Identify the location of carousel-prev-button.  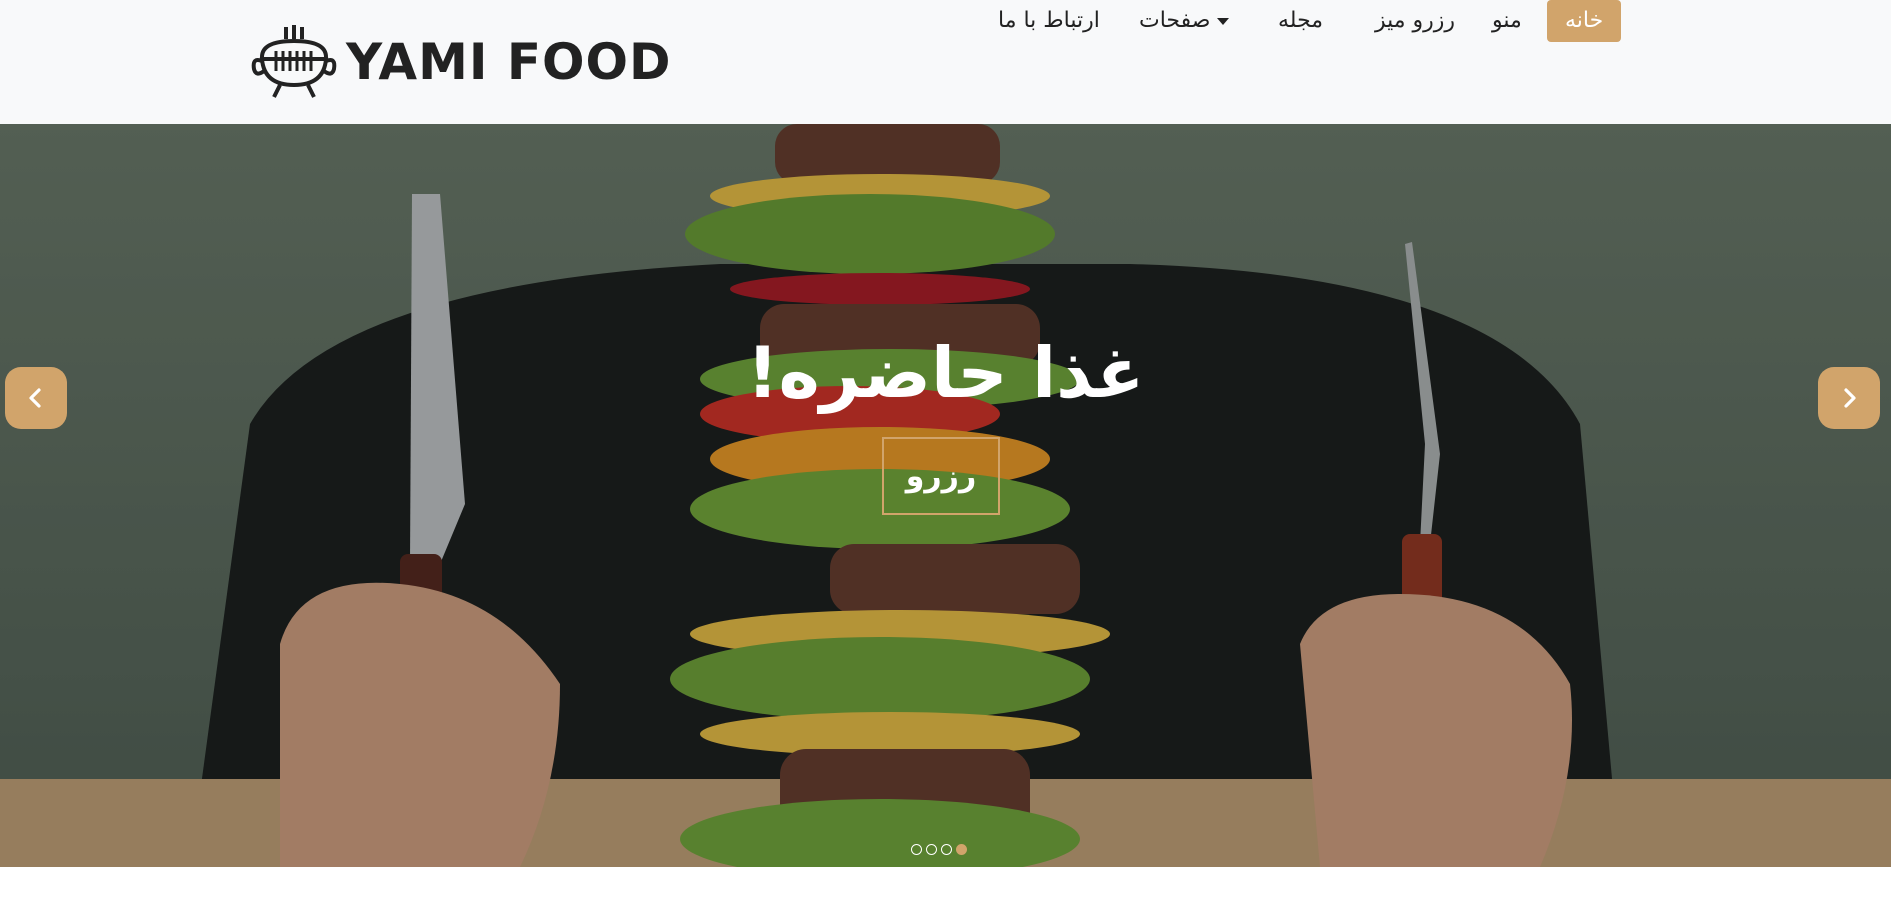
(36, 398).